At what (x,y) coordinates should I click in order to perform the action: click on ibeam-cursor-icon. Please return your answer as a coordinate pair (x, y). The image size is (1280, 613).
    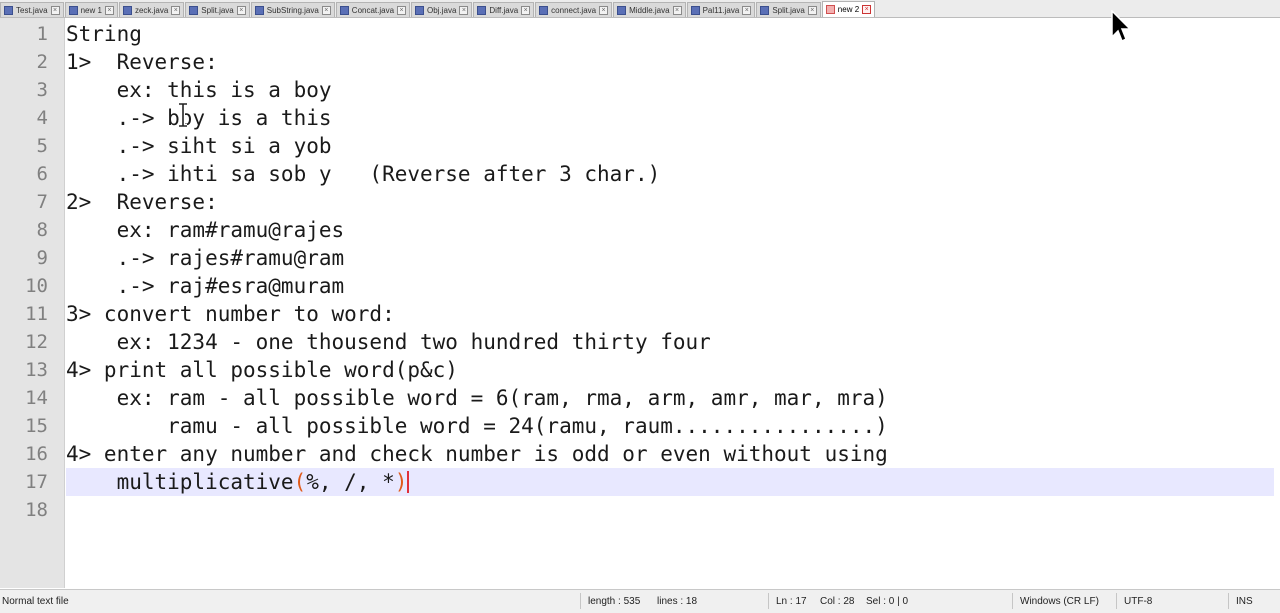
    Looking at the image, I should click on (183, 115).